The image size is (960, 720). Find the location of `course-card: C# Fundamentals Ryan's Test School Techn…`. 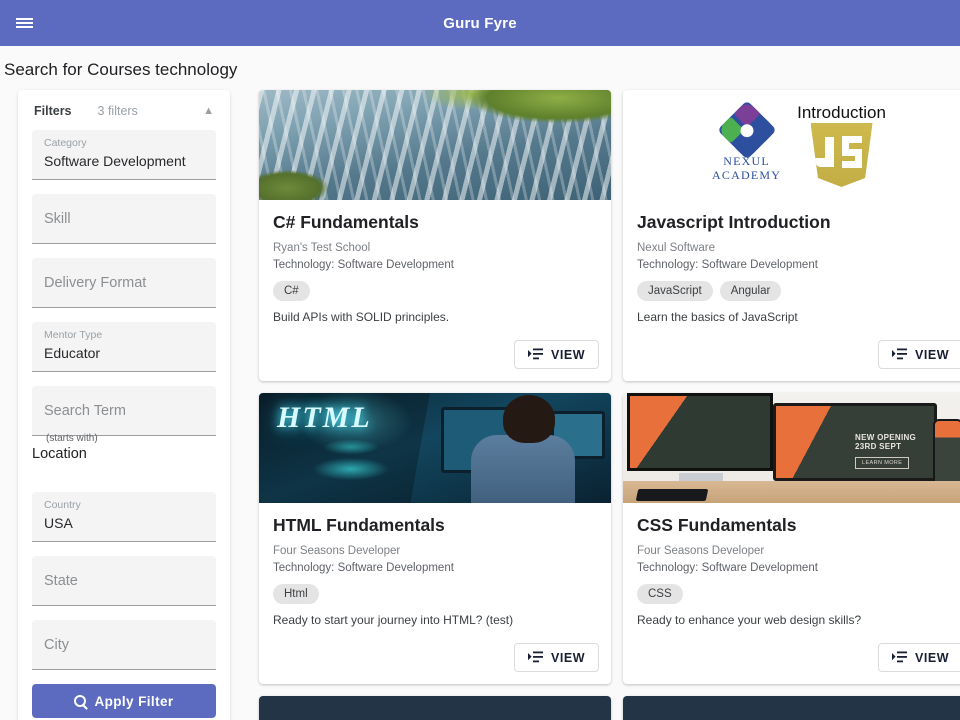

course-card: C# Fundamentals Ryan's Test School Techn… is located at coordinates (435, 235).